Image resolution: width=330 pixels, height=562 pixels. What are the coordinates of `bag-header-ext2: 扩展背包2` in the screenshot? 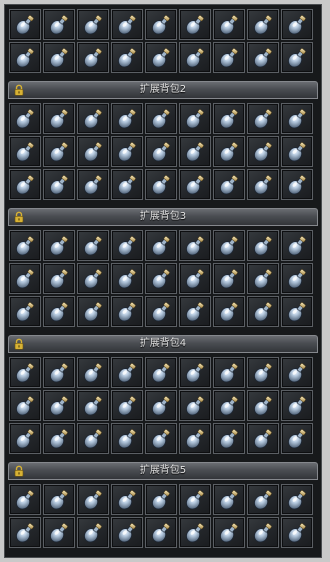 It's located at (163, 90).